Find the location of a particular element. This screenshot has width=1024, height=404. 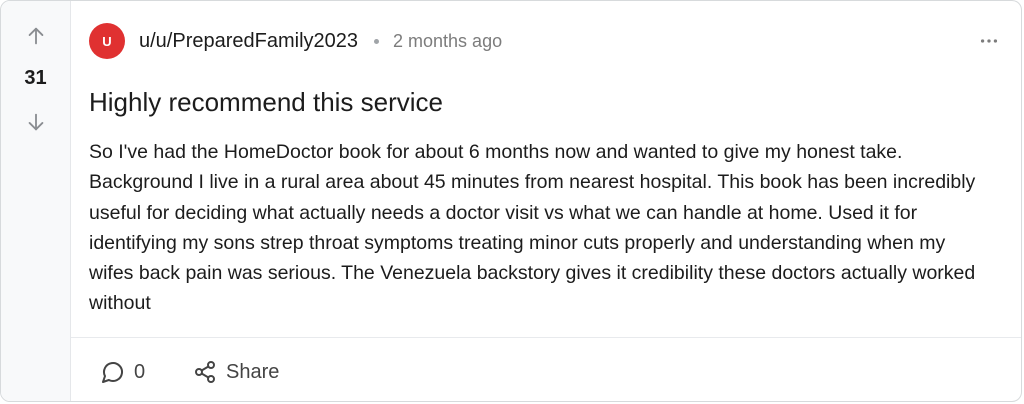

upvote-button is located at coordinates (36, 36).